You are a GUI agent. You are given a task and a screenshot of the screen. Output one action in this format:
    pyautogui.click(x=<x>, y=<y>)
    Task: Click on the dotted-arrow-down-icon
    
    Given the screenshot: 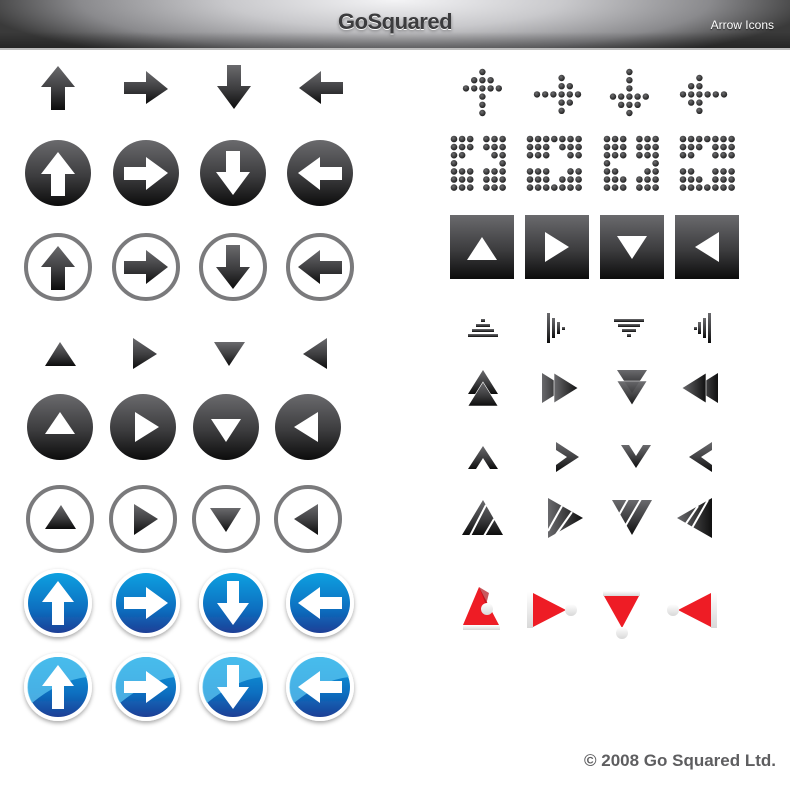 What is the action you would take?
    pyautogui.click(x=629, y=92)
    